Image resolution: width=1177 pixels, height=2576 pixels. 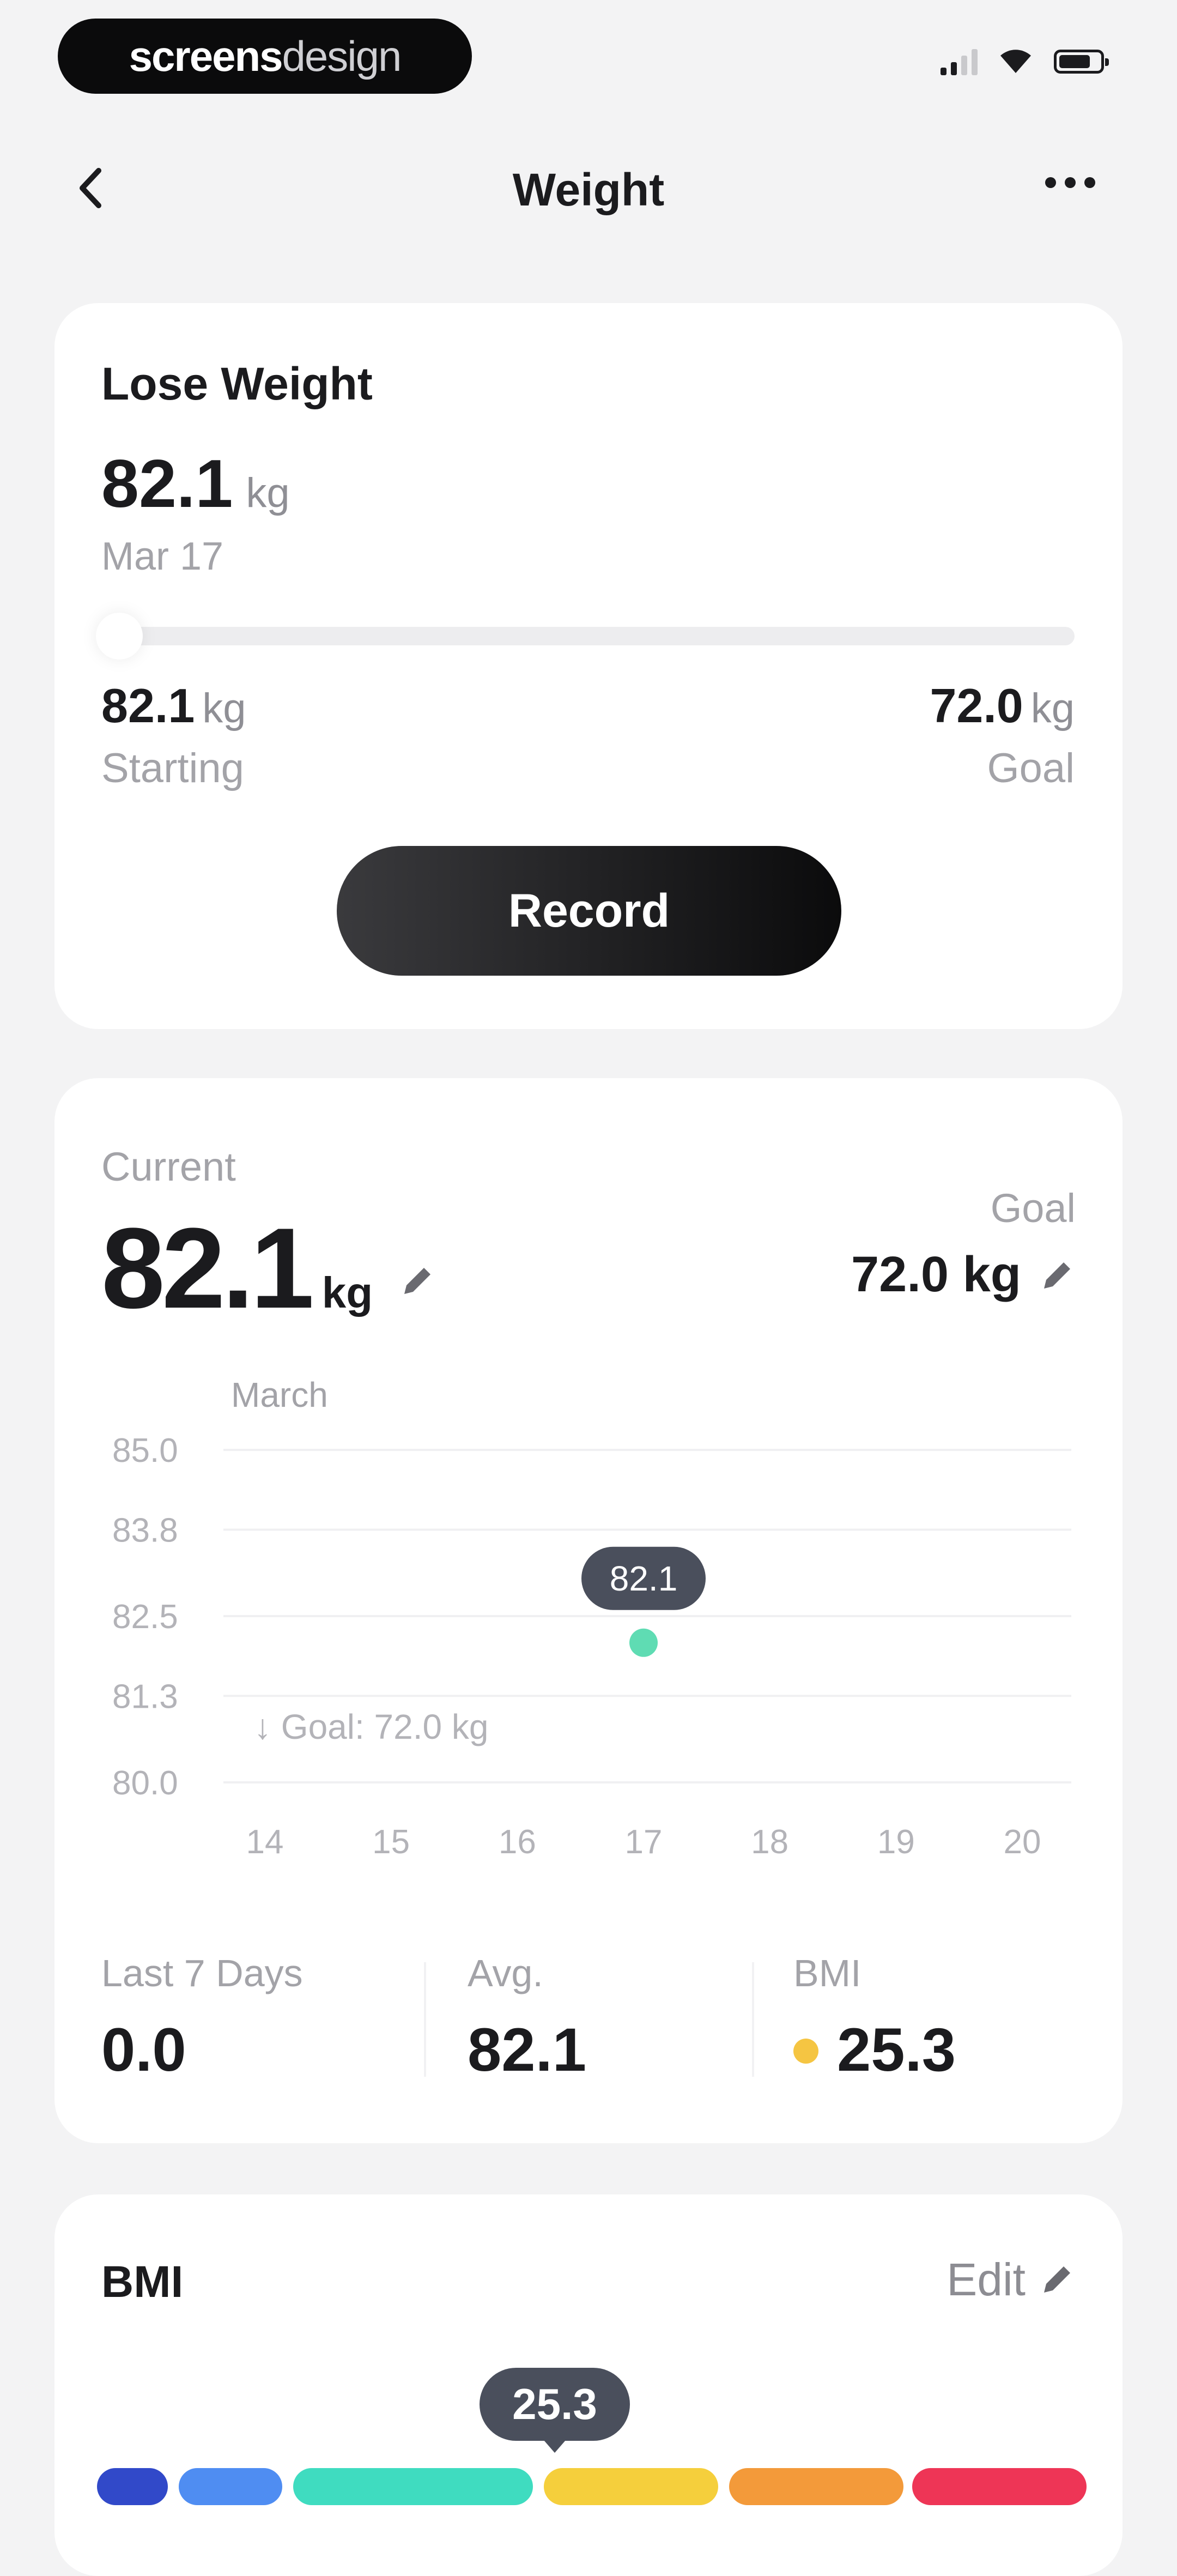 What do you see at coordinates (960, 61) in the screenshot?
I see `signal-icon` at bounding box center [960, 61].